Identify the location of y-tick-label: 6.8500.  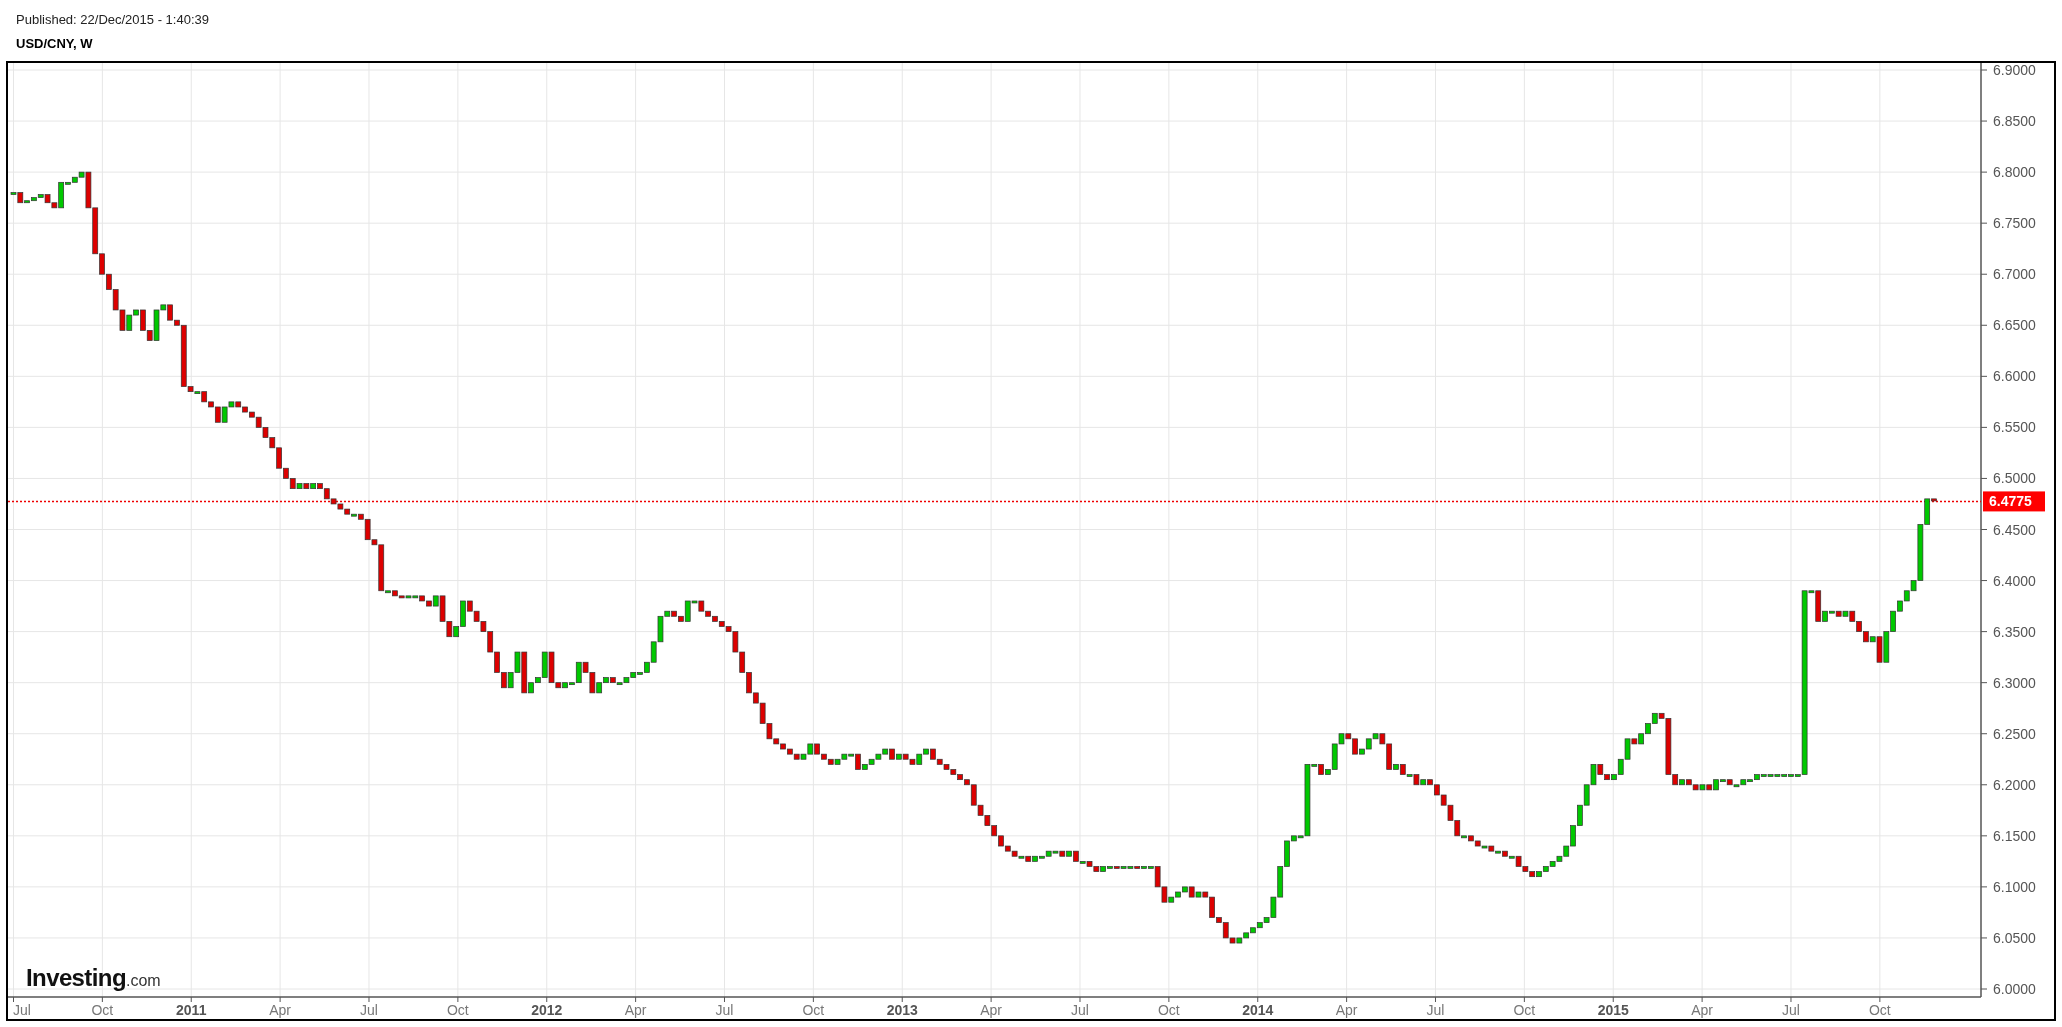
(2014, 121).